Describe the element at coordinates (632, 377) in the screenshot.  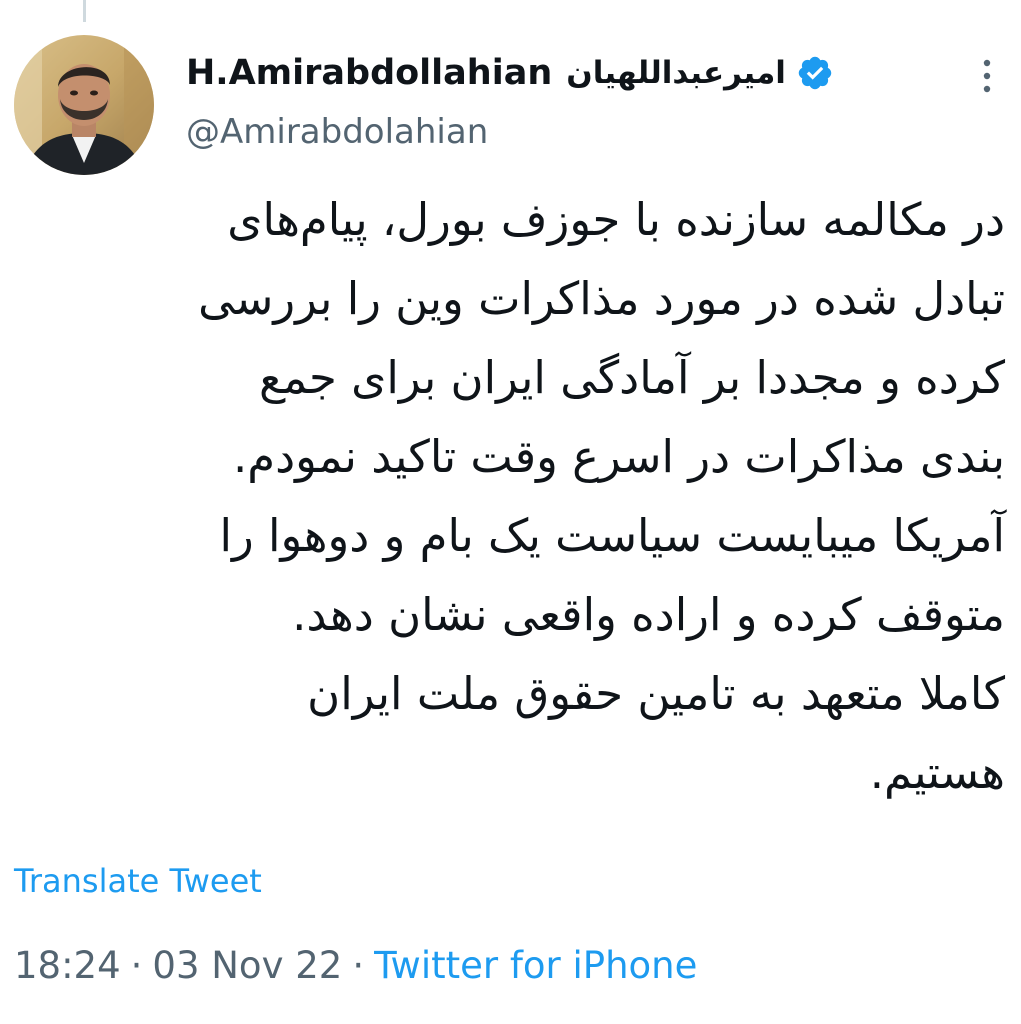
I see `tweet-text-line: کرده و مجددا بر آمادگی ایران برای جمع` at that location.